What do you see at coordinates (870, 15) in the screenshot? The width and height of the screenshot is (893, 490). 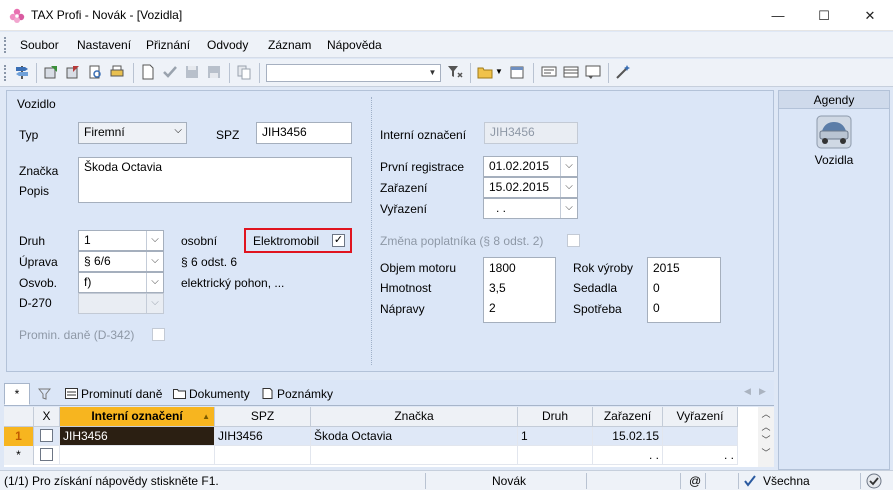 I see `close-button: ✕` at bounding box center [870, 15].